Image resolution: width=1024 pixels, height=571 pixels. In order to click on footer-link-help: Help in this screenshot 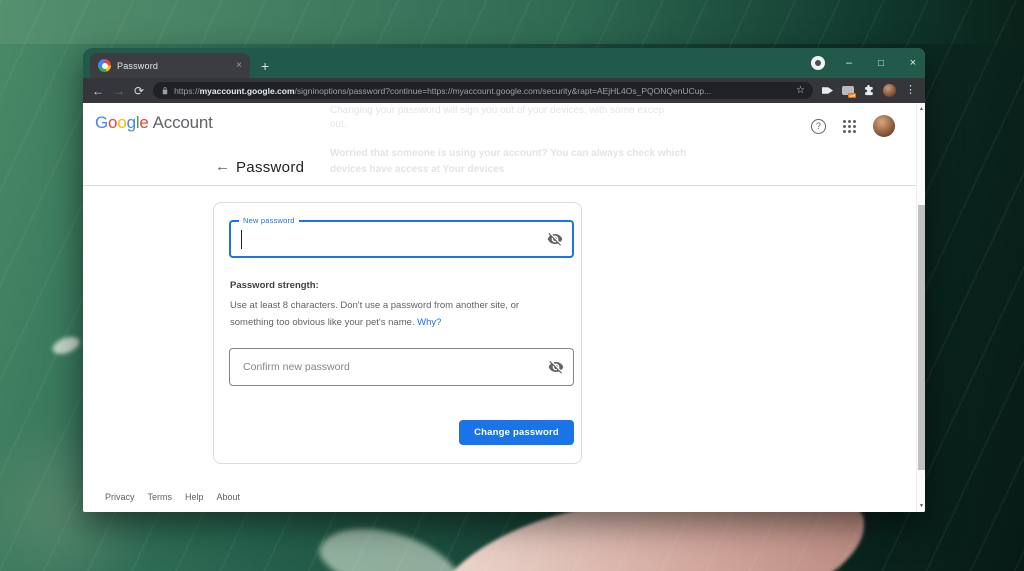, I will do `click(194, 497)`.